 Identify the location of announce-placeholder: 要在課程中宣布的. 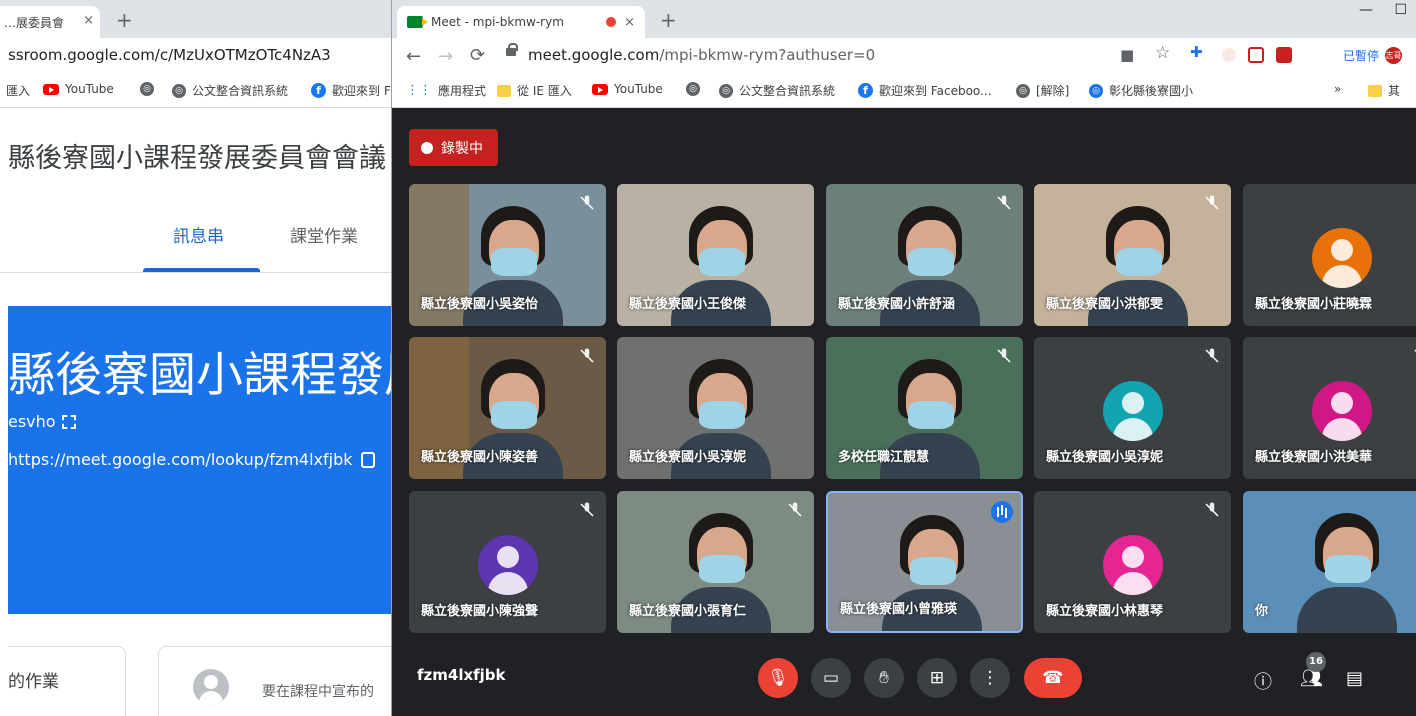
(318, 691).